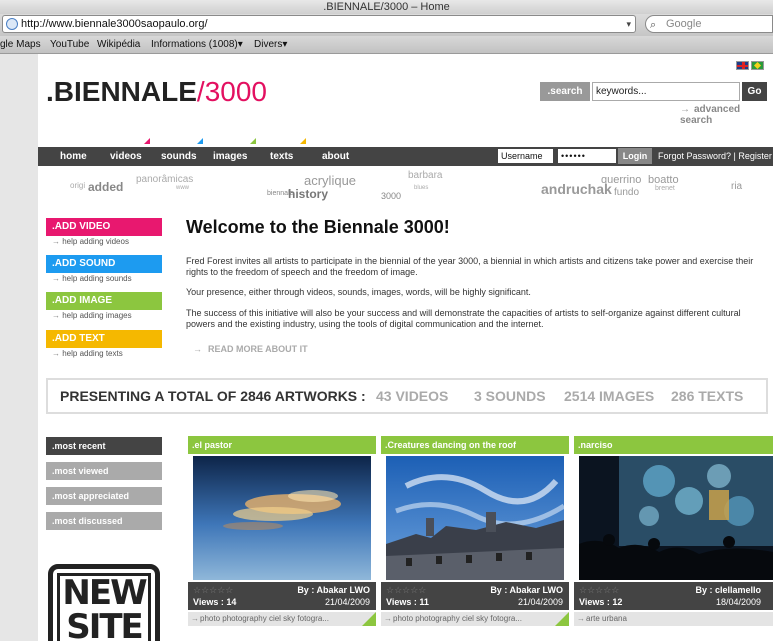 The height and width of the screenshot is (641, 773). I want to click on artwork-title: .Creatures dancing on the roof, so click(475, 445).